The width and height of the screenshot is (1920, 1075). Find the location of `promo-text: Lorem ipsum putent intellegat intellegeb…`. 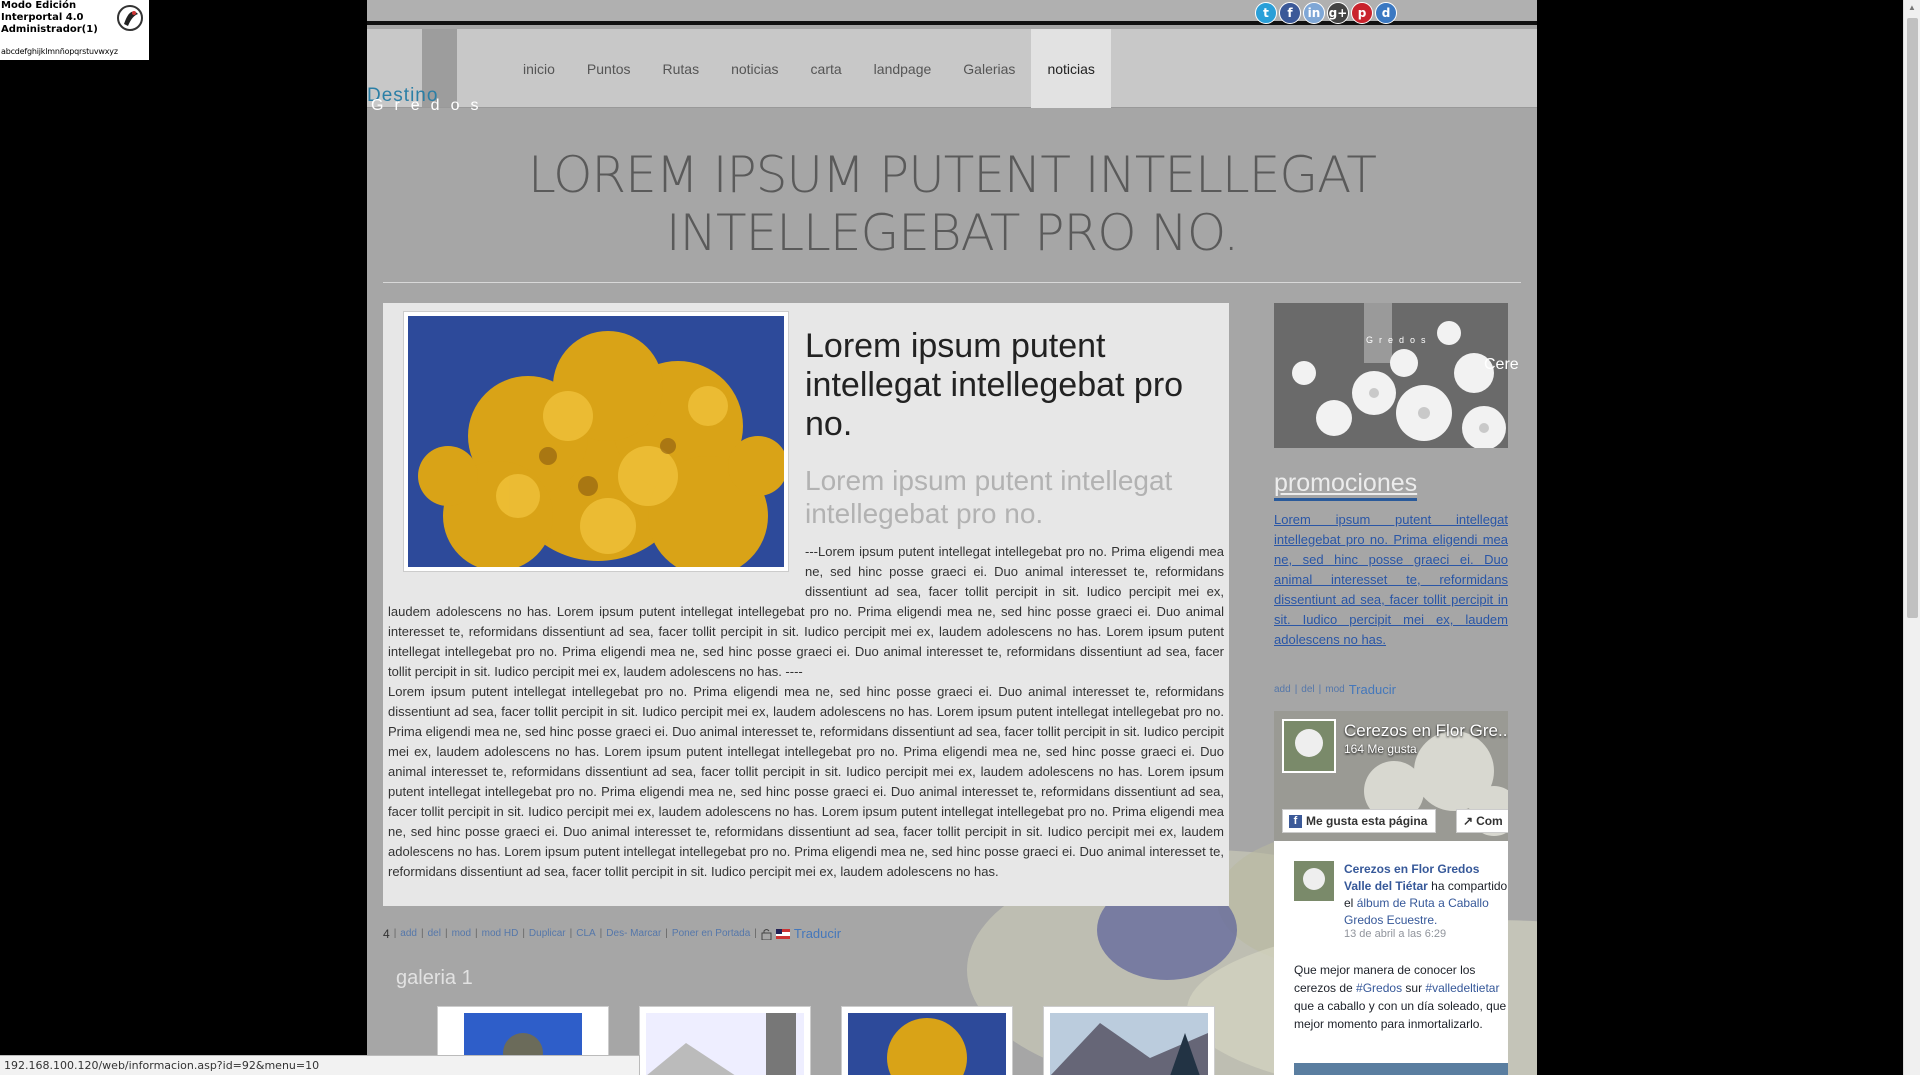

promo-text: Lorem ipsum putent intellegat intellegeb… is located at coordinates (1391, 580).